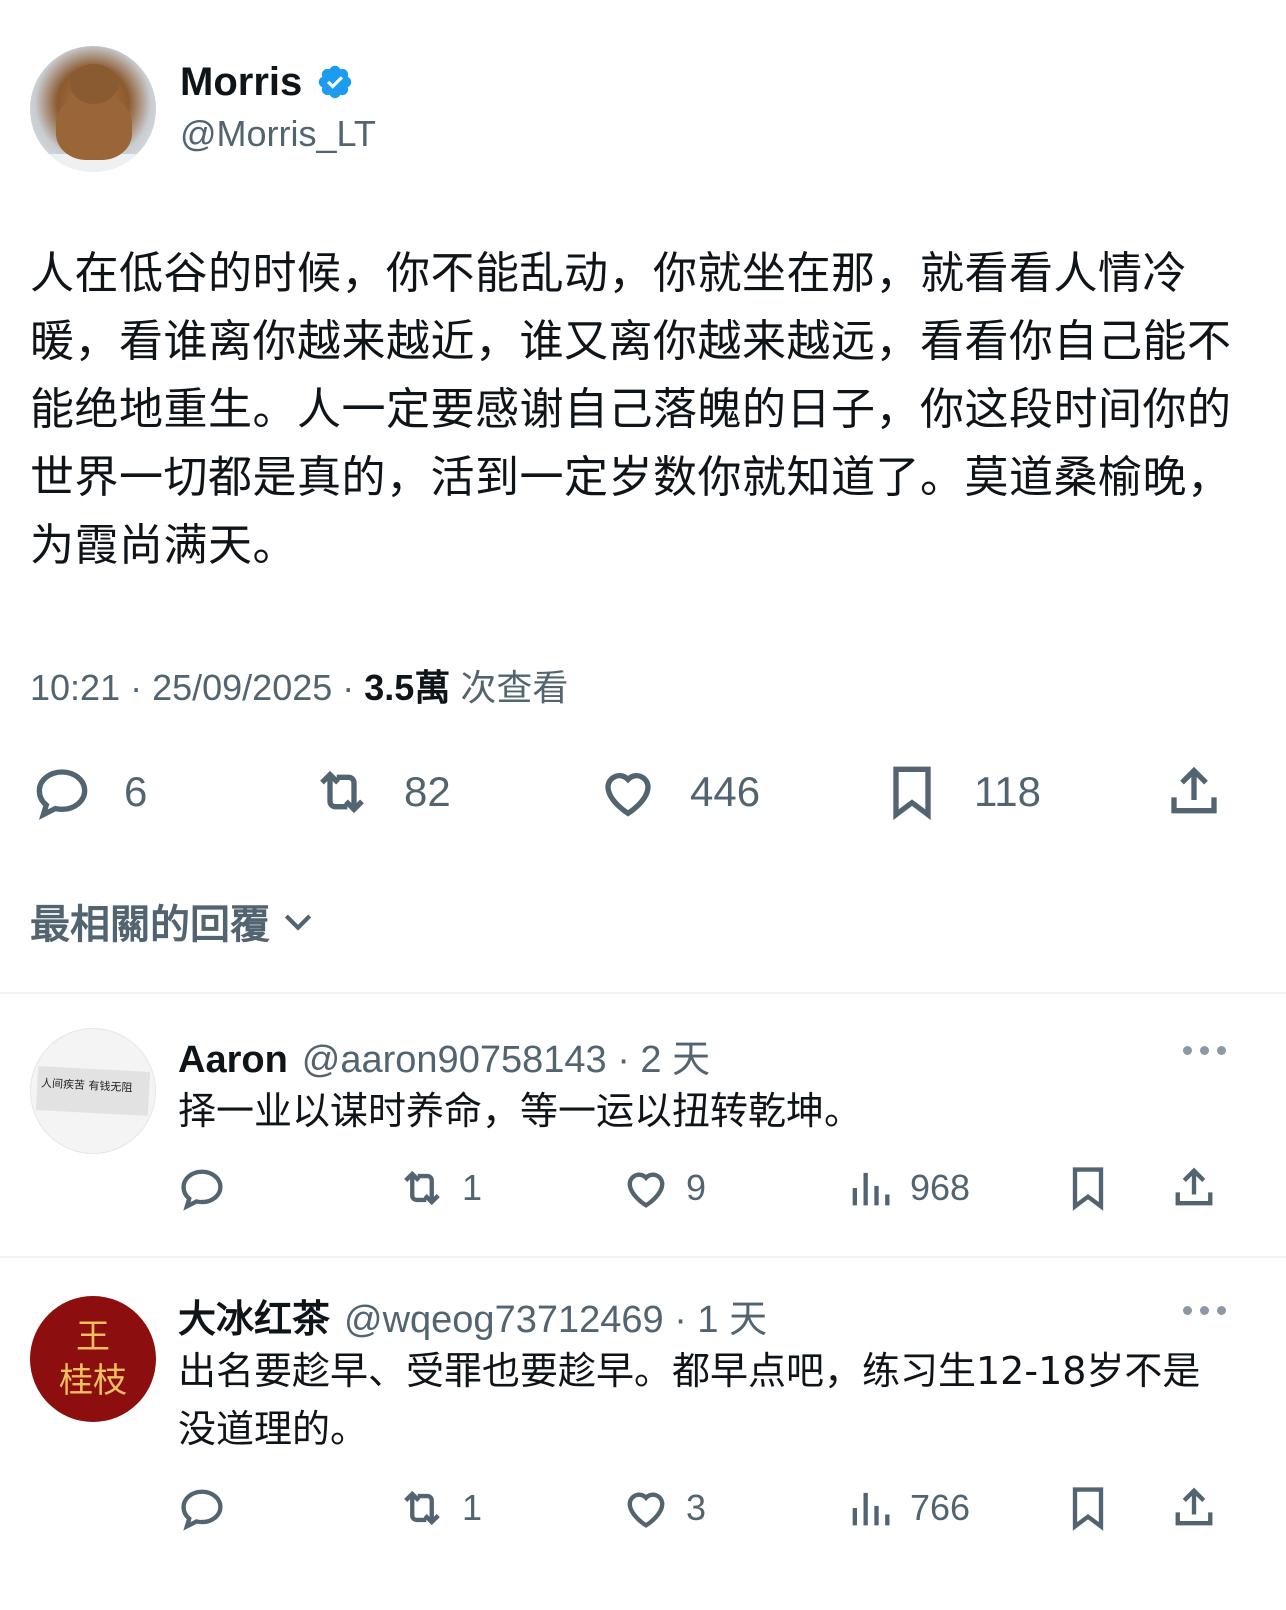  Describe the element at coordinates (907, 1188) in the screenshot. I see `views-button: 968` at that location.